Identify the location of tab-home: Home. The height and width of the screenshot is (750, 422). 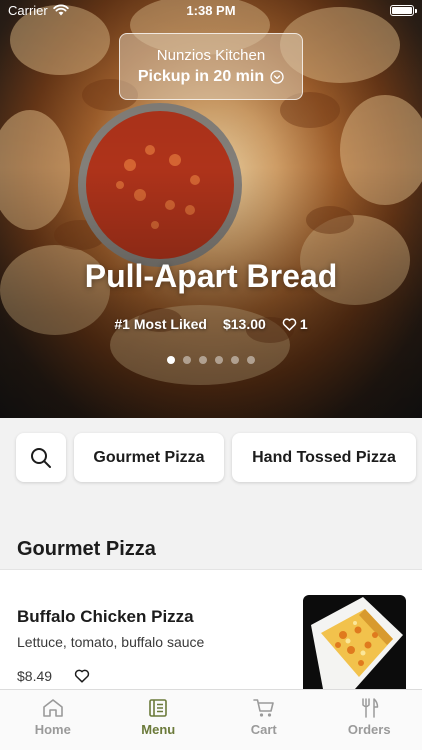
(53, 720).